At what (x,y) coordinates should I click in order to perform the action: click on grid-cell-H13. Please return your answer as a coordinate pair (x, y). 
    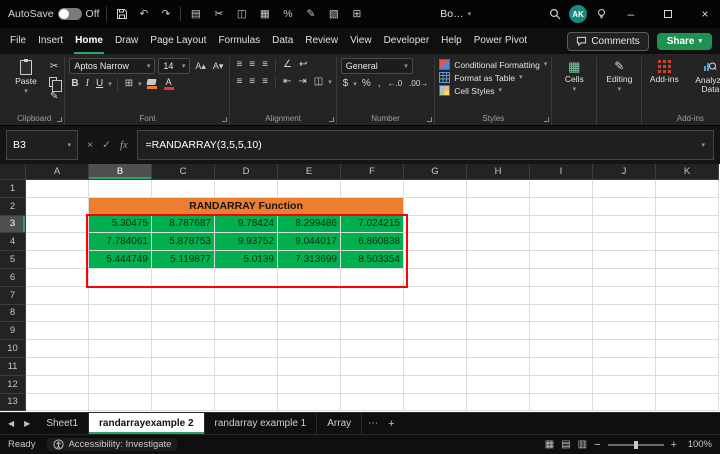
    Looking at the image, I should click on (498, 402).